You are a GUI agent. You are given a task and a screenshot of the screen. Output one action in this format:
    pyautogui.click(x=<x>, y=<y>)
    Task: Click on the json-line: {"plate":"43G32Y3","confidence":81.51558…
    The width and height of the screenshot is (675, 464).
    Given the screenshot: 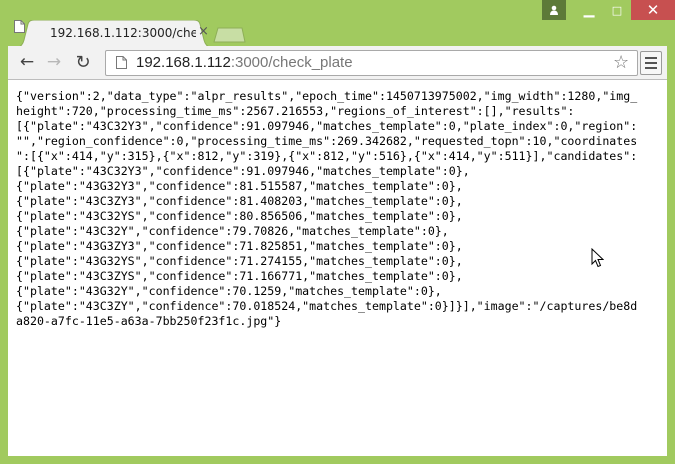 What is the action you would take?
    pyautogui.click(x=239, y=186)
    